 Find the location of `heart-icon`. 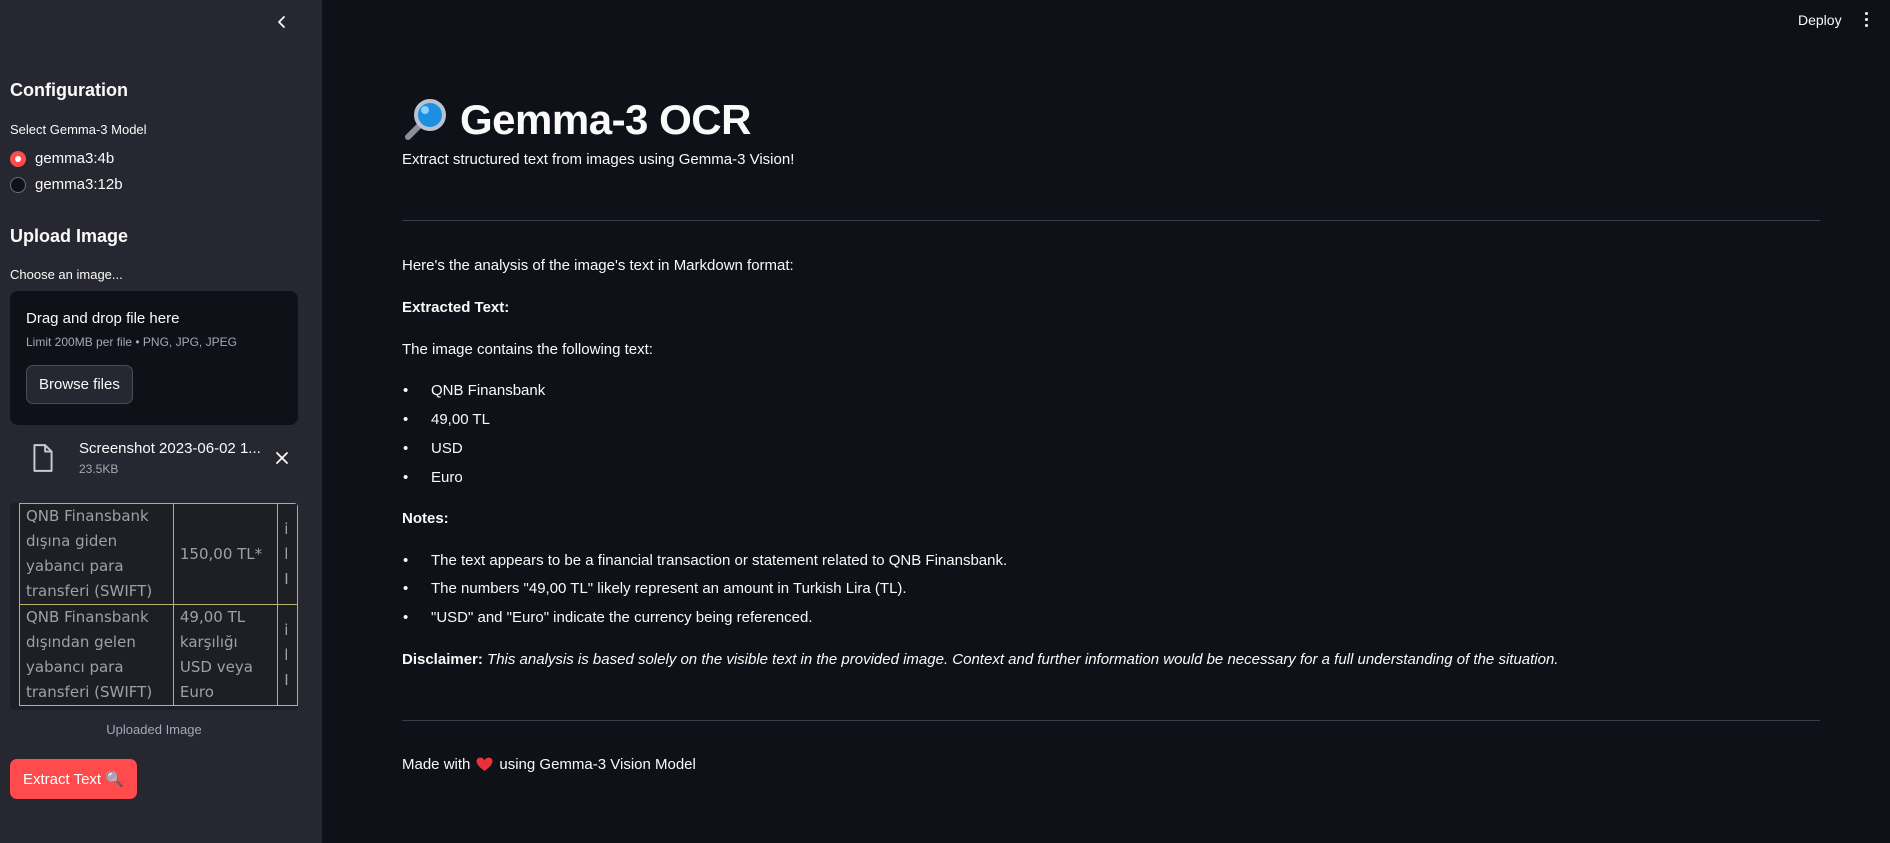

heart-icon is located at coordinates (484, 764).